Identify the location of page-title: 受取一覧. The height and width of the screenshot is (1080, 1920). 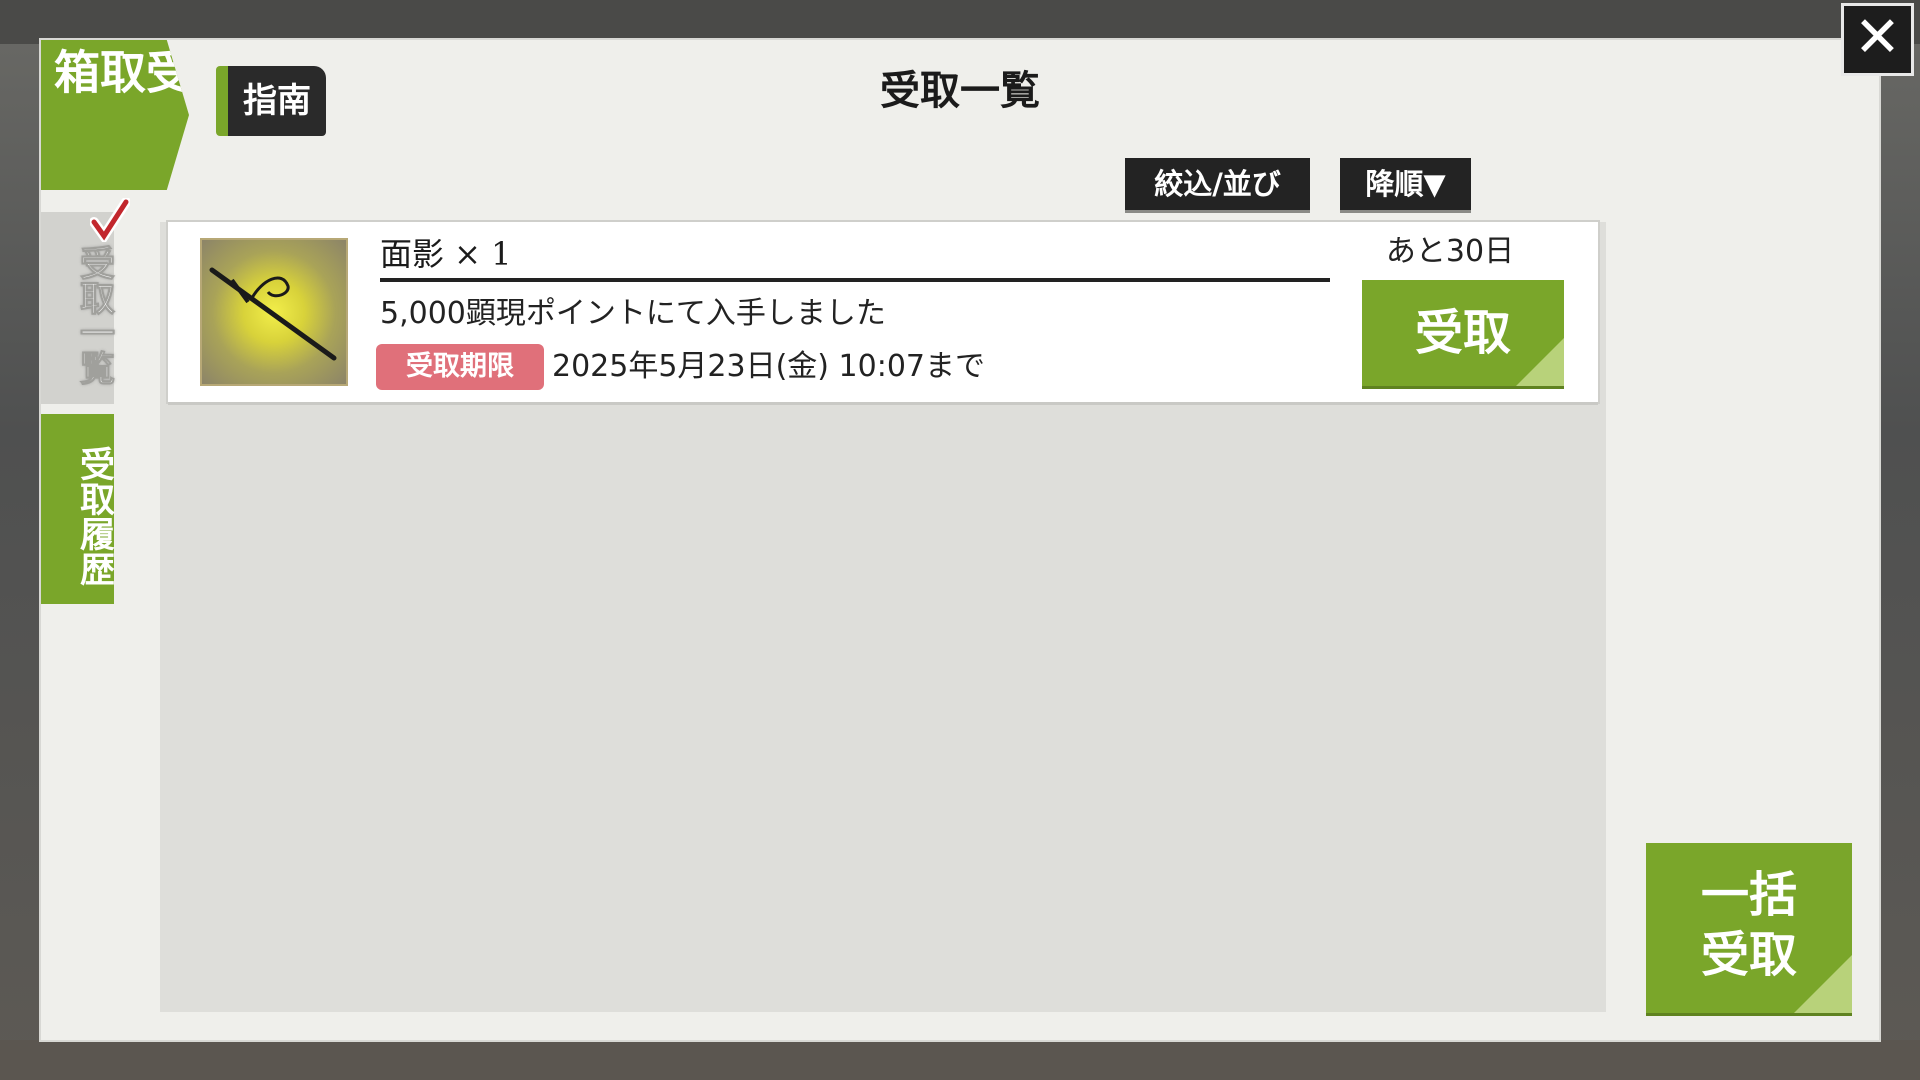
(960, 90).